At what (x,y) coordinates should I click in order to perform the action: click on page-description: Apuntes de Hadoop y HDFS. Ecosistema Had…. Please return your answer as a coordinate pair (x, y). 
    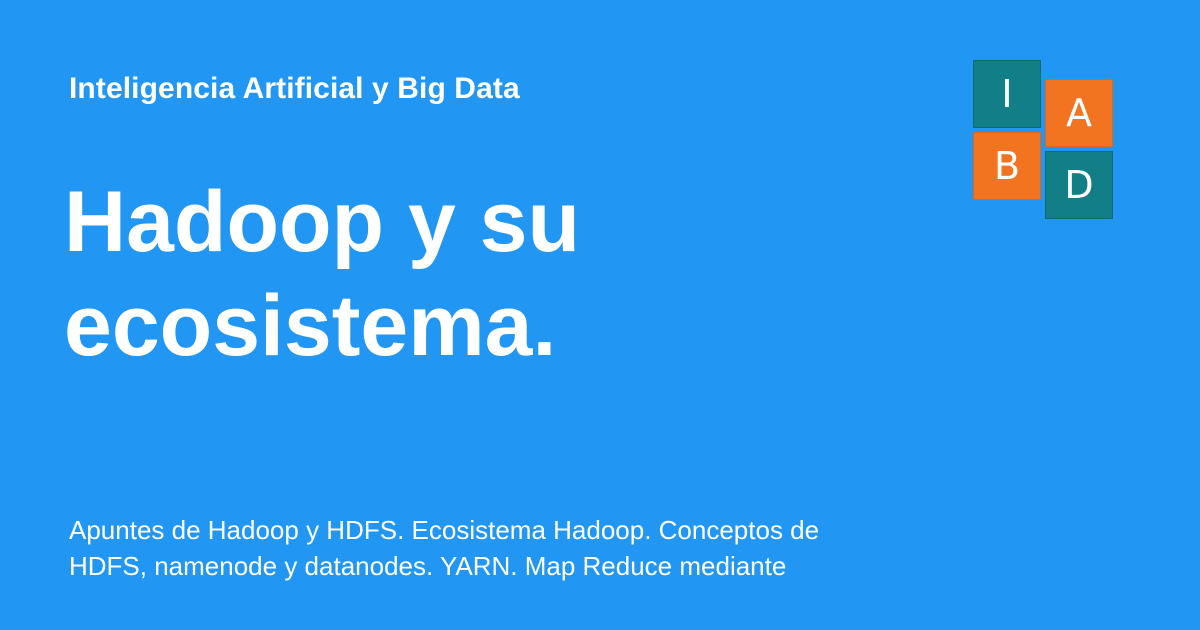
    Looking at the image, I should click on (444, 548).